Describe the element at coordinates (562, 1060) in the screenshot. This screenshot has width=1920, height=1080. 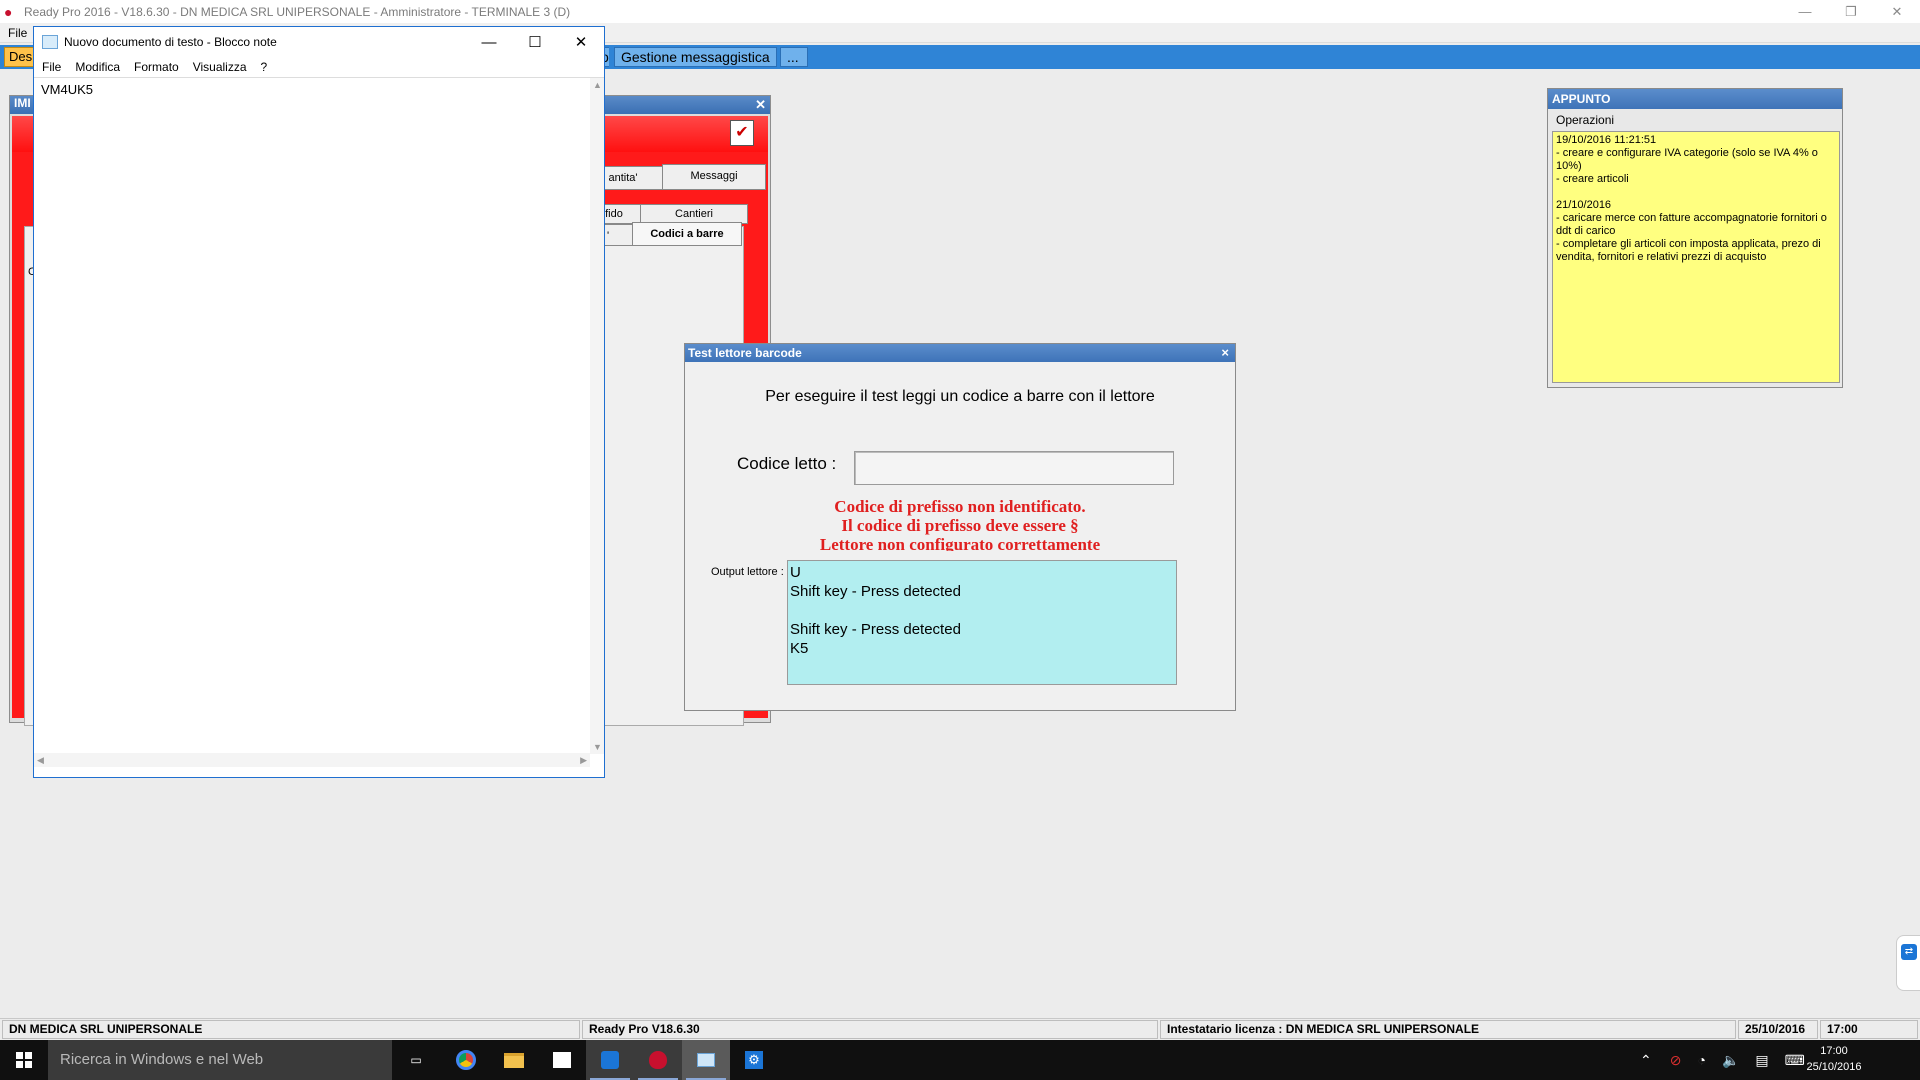
I see `store-icon` at that location.